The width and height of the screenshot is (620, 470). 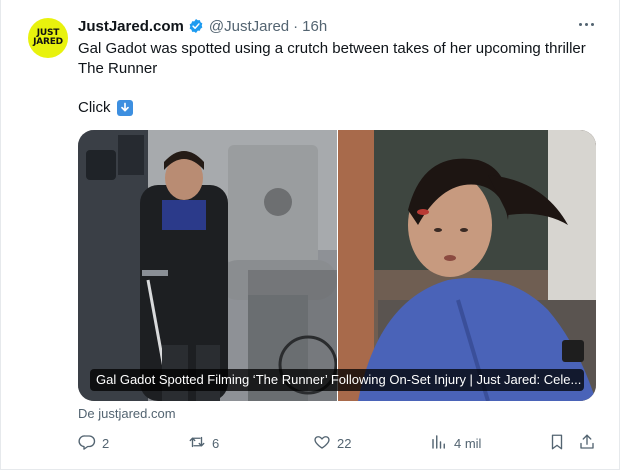 I want to click on retweet-count: 6, so click(x=216, y=443).